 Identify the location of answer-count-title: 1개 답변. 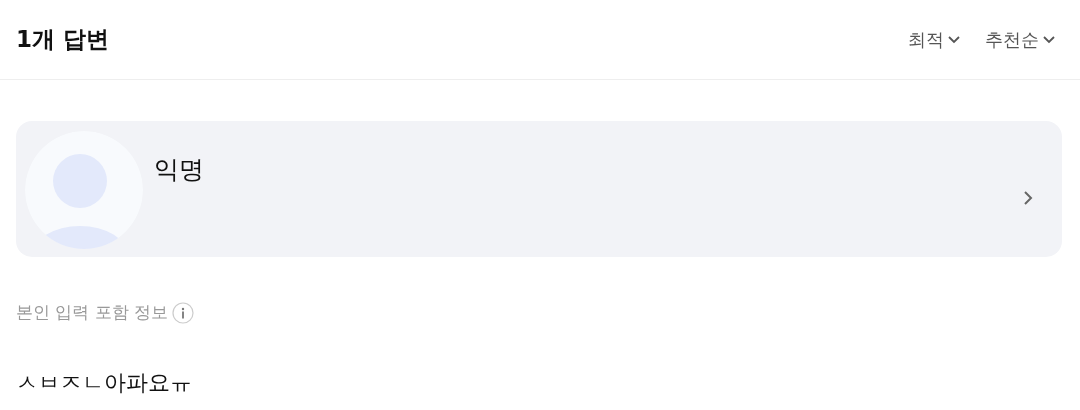
(62, 39).